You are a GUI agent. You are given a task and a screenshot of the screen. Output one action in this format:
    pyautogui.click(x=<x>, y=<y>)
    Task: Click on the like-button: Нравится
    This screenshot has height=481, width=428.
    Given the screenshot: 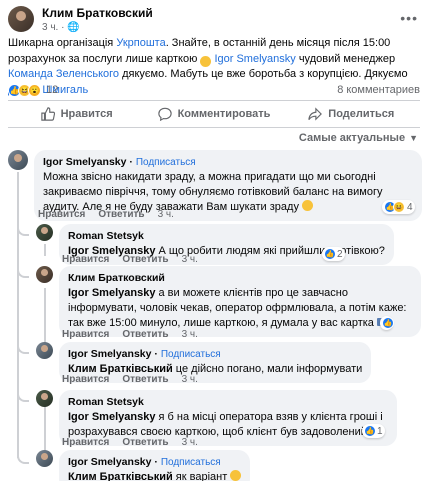 What is the action you would take?
    pyautogui.click(x=76, y=114)
    